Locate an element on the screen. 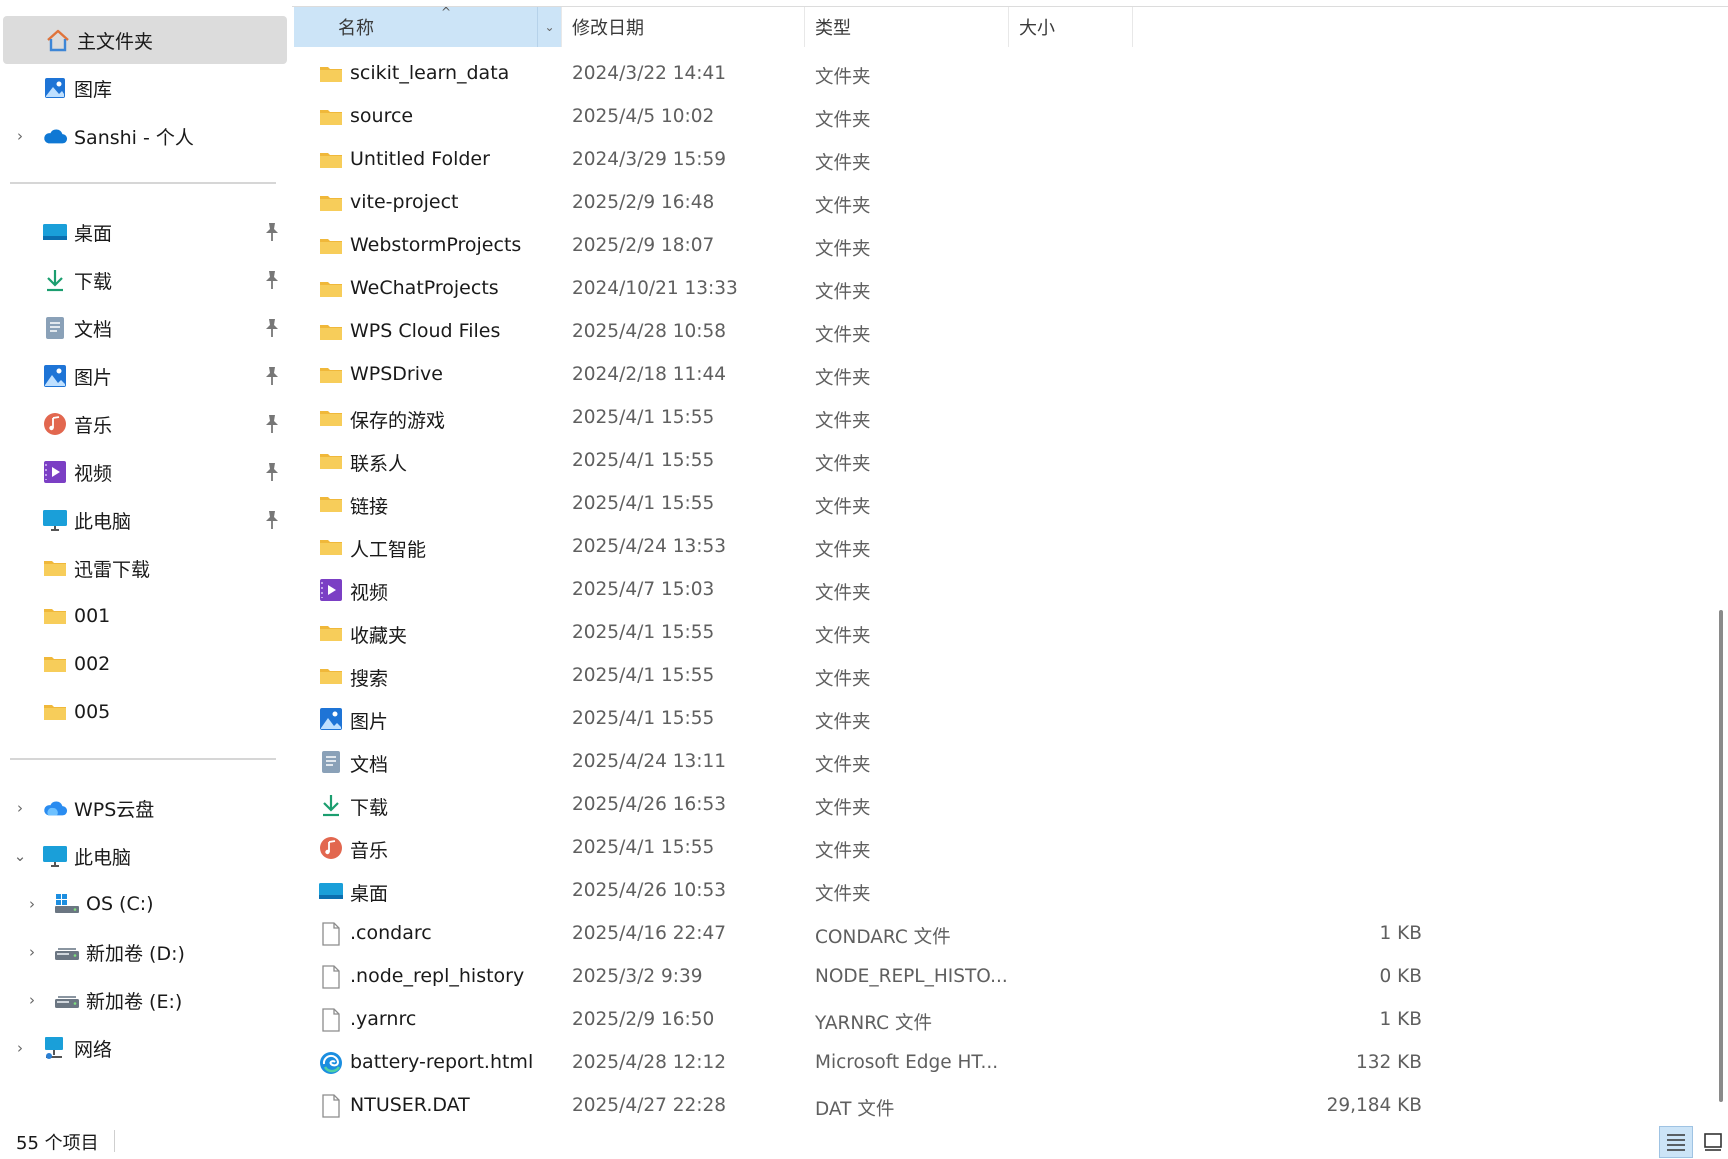 This screenshot has height=1159, width=1728. document-icon is located at coordinates (331, 762).